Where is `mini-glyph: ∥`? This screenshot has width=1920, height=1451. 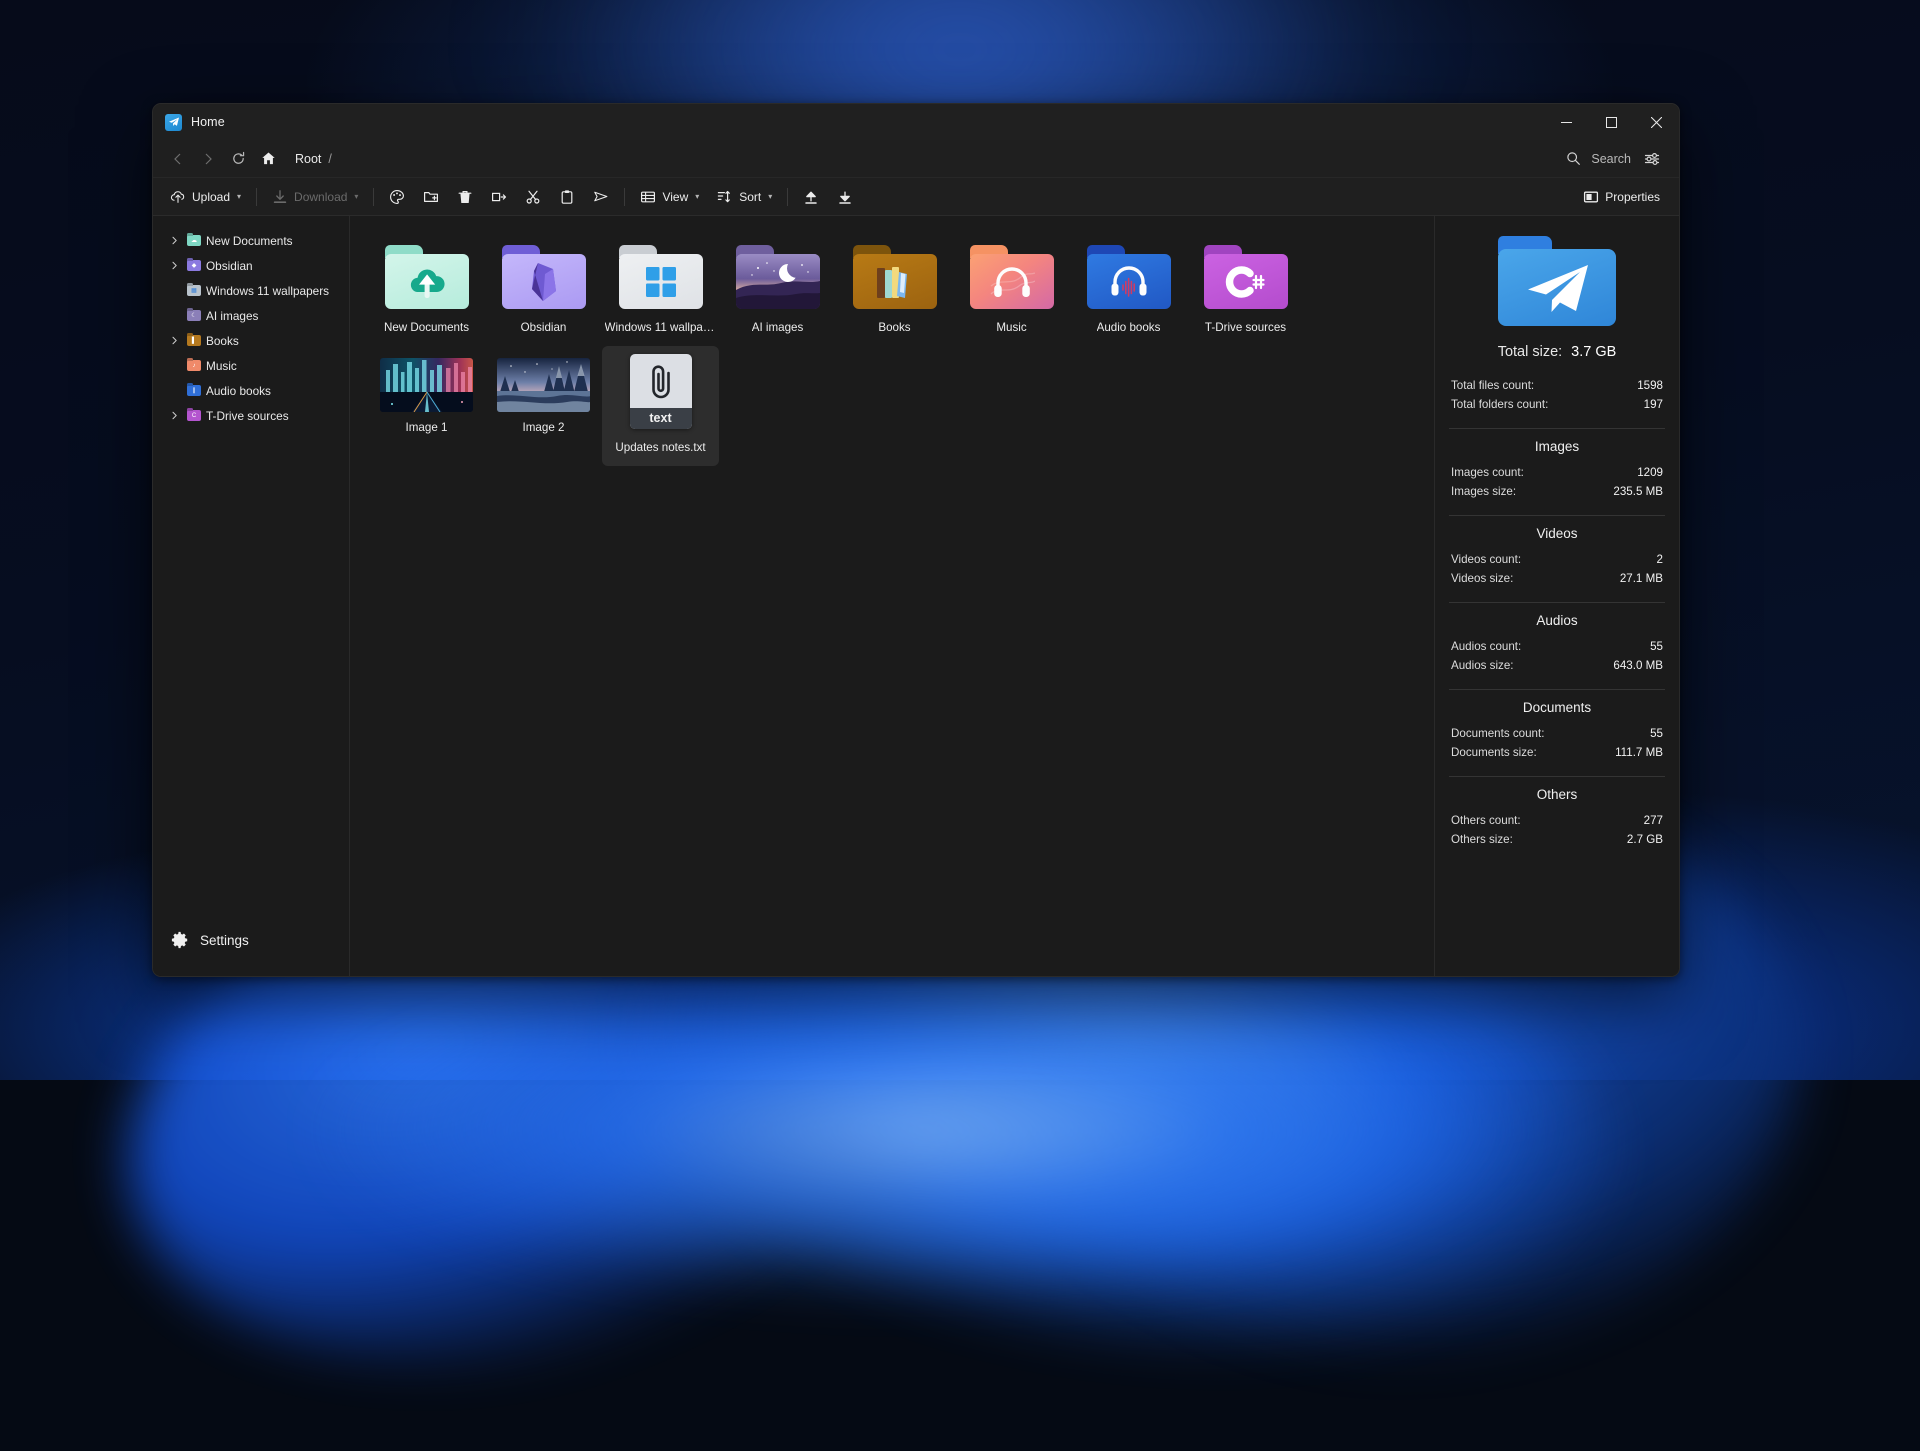
mini-glyph: ∥ is located at coordinates (194, 391).